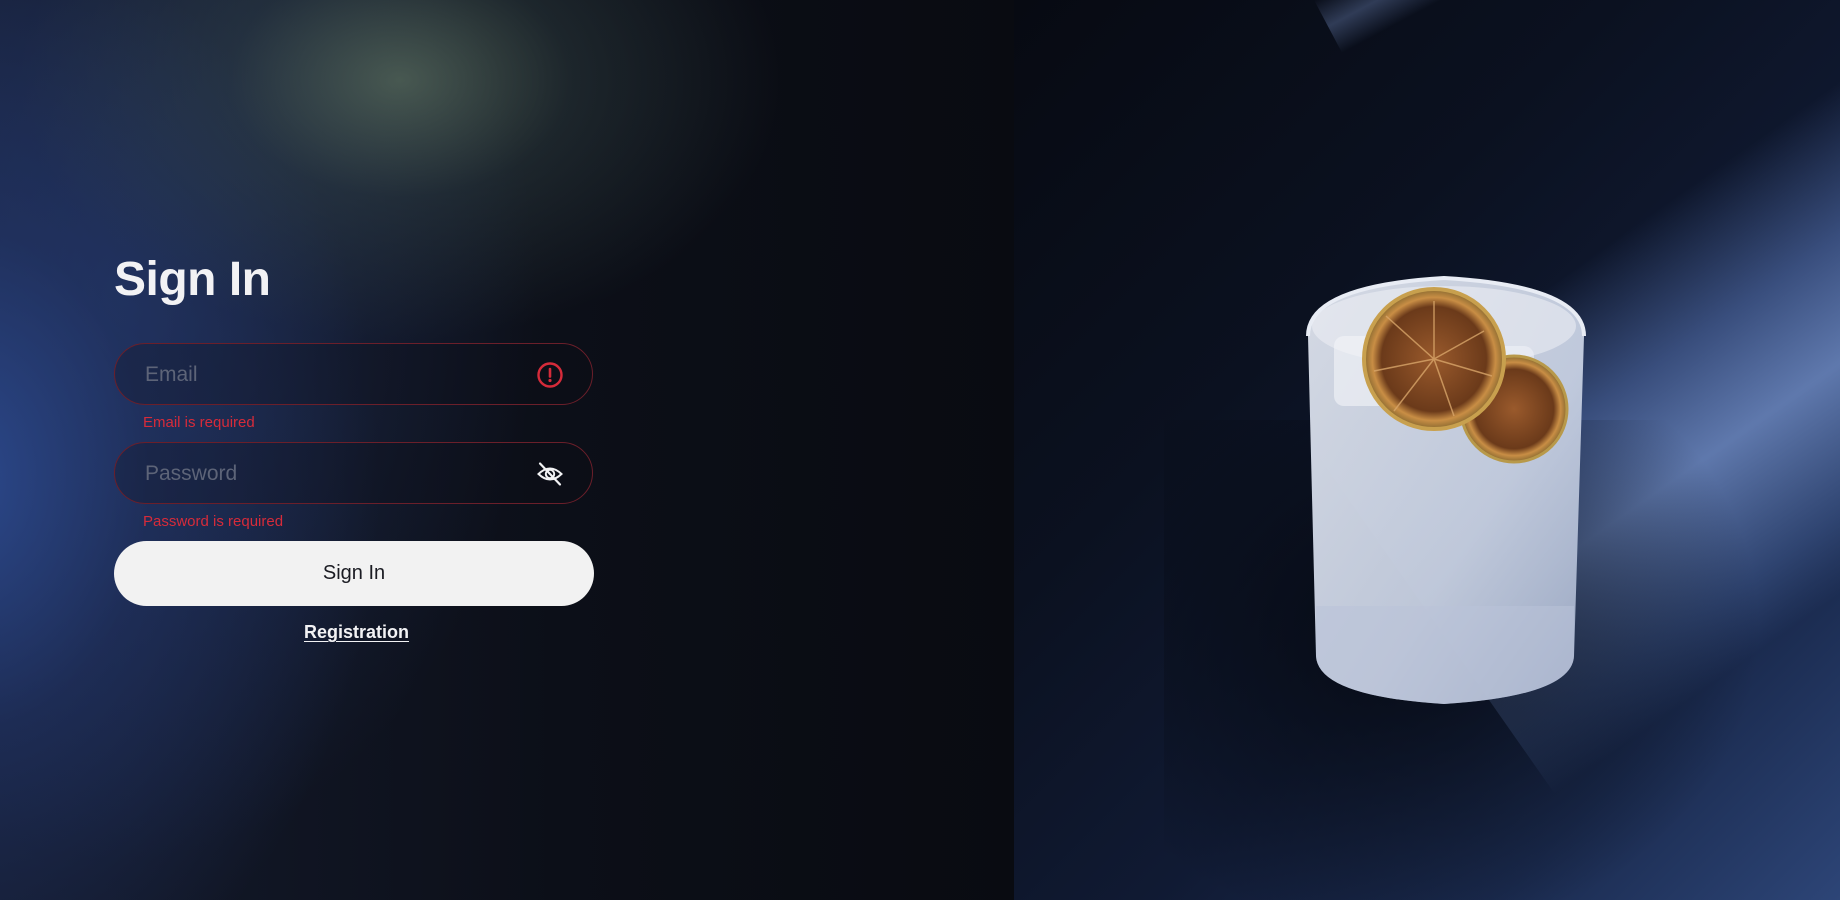 Image resolution: width=1840 pixels, height=900 pixels. Describe the element at coordinates (356, 632) in the screenshot. I see `registration-link: Registration` at that location.